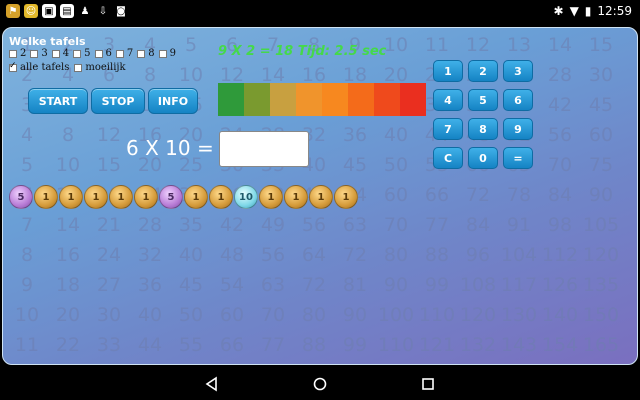  Describe the element at coordinates (87, 53) in the screenshot. I see `table-label: 5` at that location.